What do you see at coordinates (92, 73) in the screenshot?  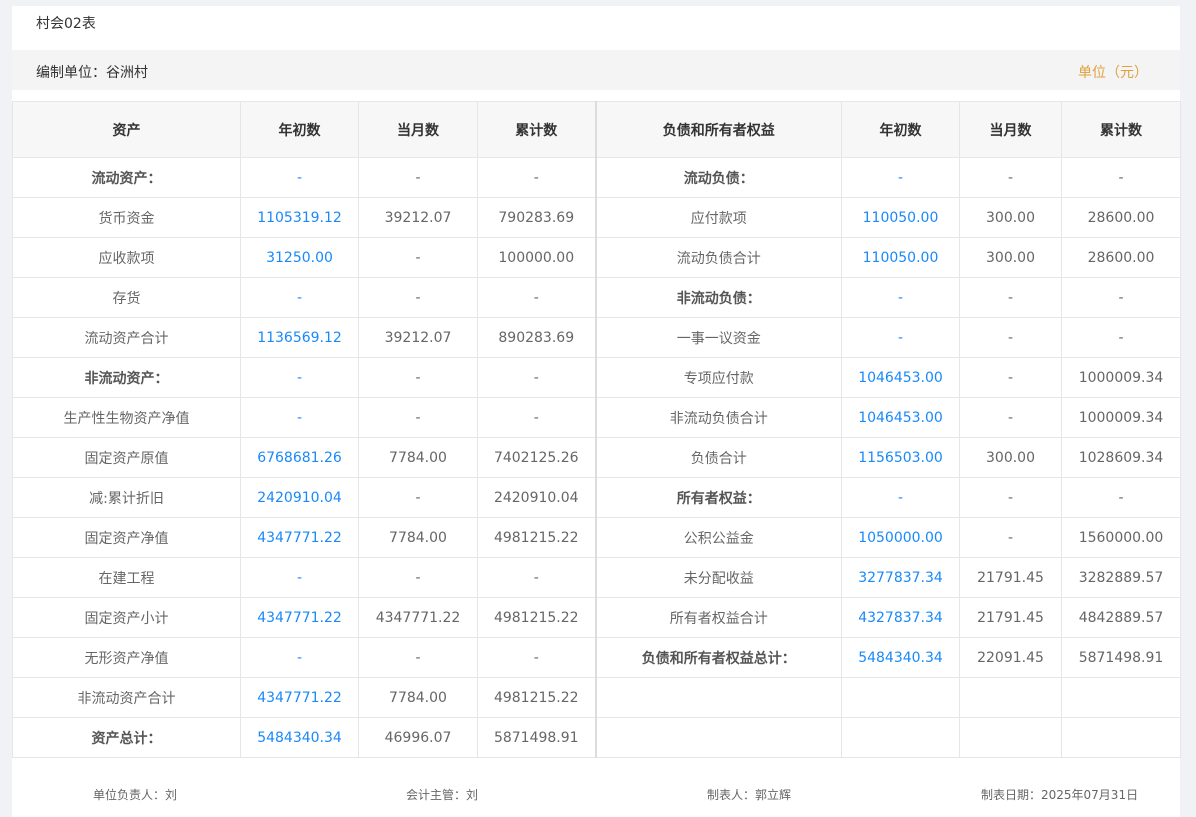 I see `org-label: 编制单位：谷洲村` at bounding box center [92, 73].